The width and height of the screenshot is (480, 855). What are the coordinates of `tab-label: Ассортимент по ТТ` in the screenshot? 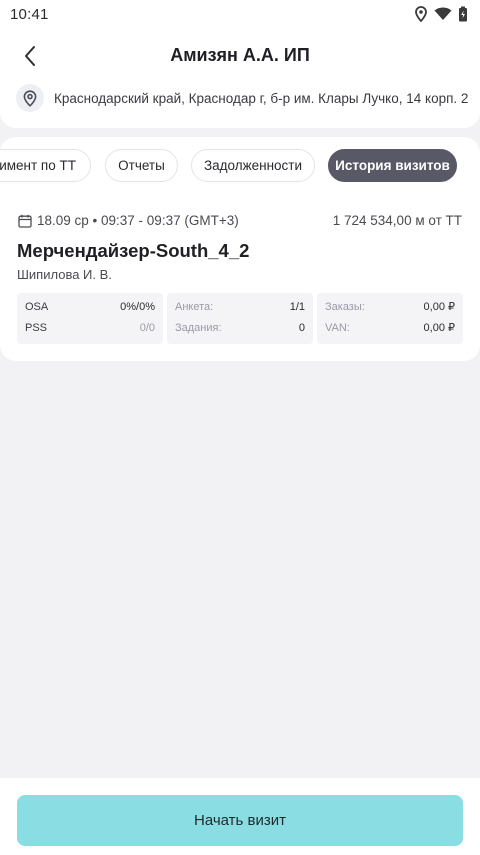 It's located at (38, 165).